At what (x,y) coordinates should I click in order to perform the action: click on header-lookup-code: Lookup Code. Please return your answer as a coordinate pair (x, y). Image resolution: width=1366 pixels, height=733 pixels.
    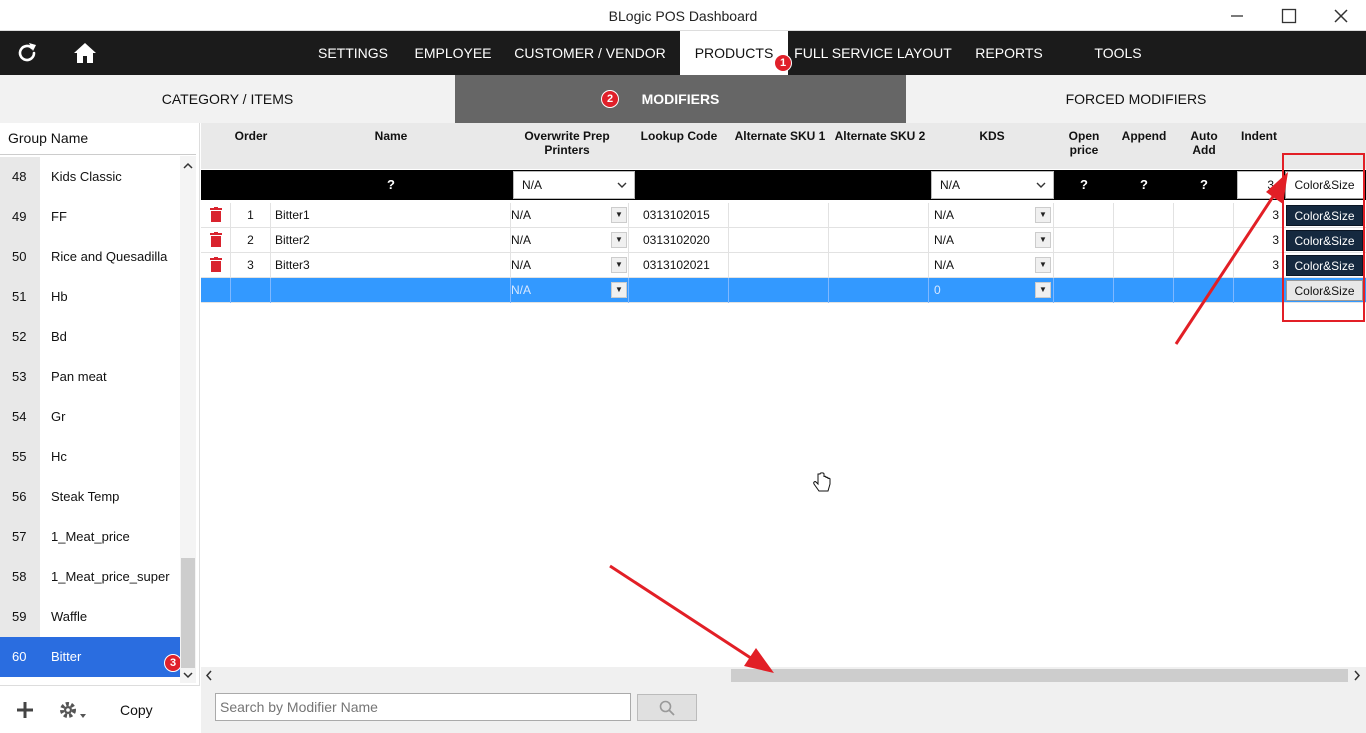
    Looking at the image, I should click on (679, 136).